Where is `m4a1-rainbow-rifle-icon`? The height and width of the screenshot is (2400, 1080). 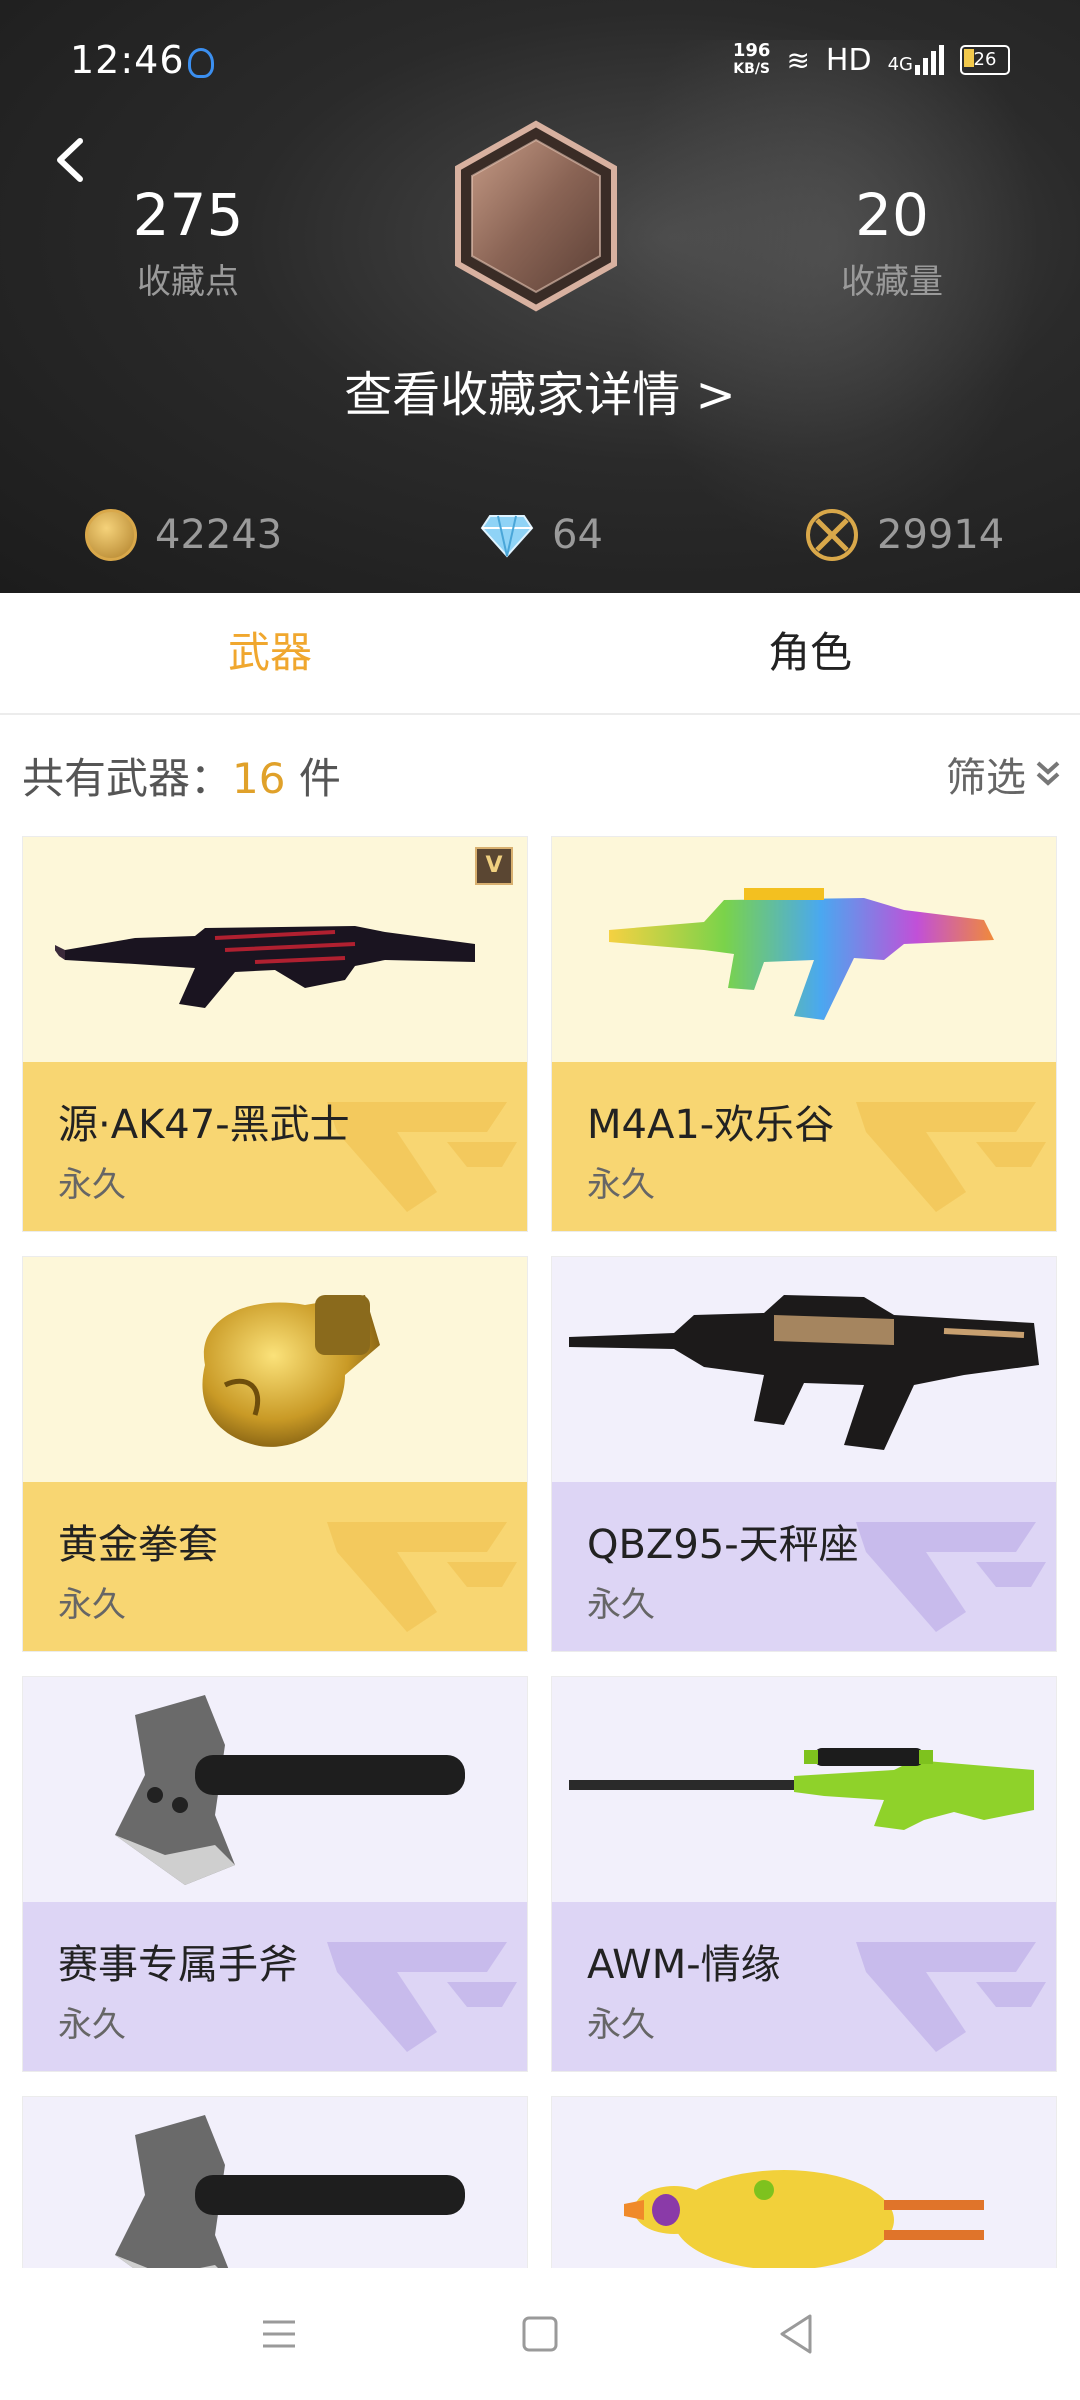 m4a1-rainbow-rifle-icon is located at coordinates (801, 953).